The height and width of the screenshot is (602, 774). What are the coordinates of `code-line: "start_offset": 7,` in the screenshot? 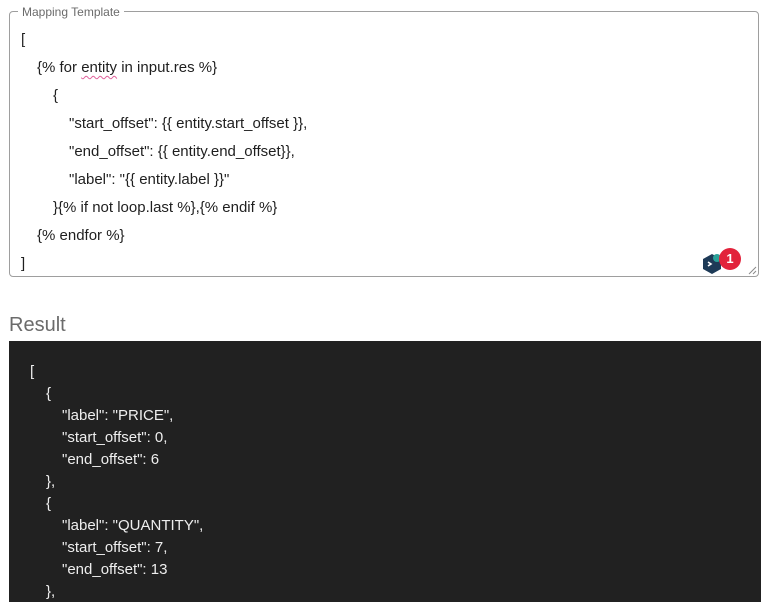 It's located at (115, 547).